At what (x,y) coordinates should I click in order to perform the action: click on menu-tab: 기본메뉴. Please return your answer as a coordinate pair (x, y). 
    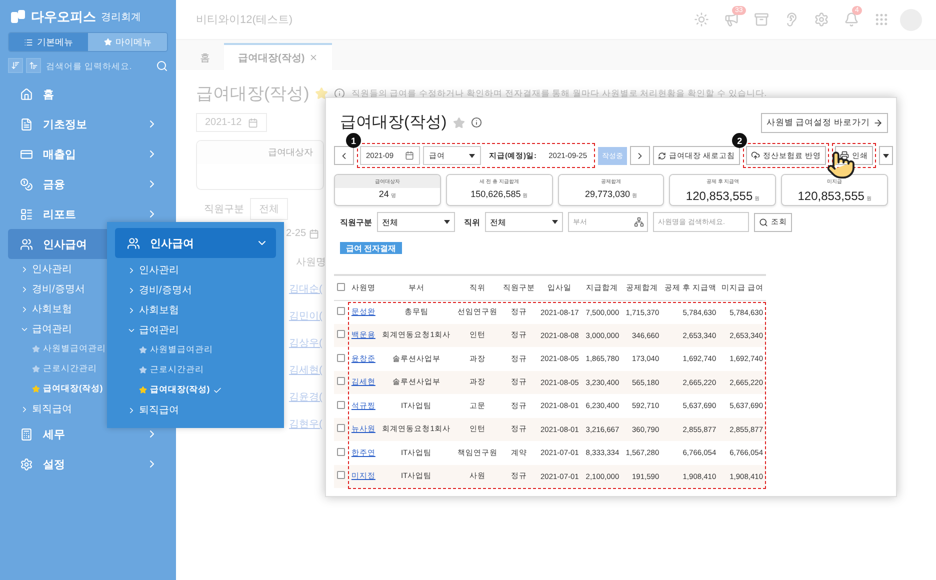
    Looking at the image, I should click on (48, 42).